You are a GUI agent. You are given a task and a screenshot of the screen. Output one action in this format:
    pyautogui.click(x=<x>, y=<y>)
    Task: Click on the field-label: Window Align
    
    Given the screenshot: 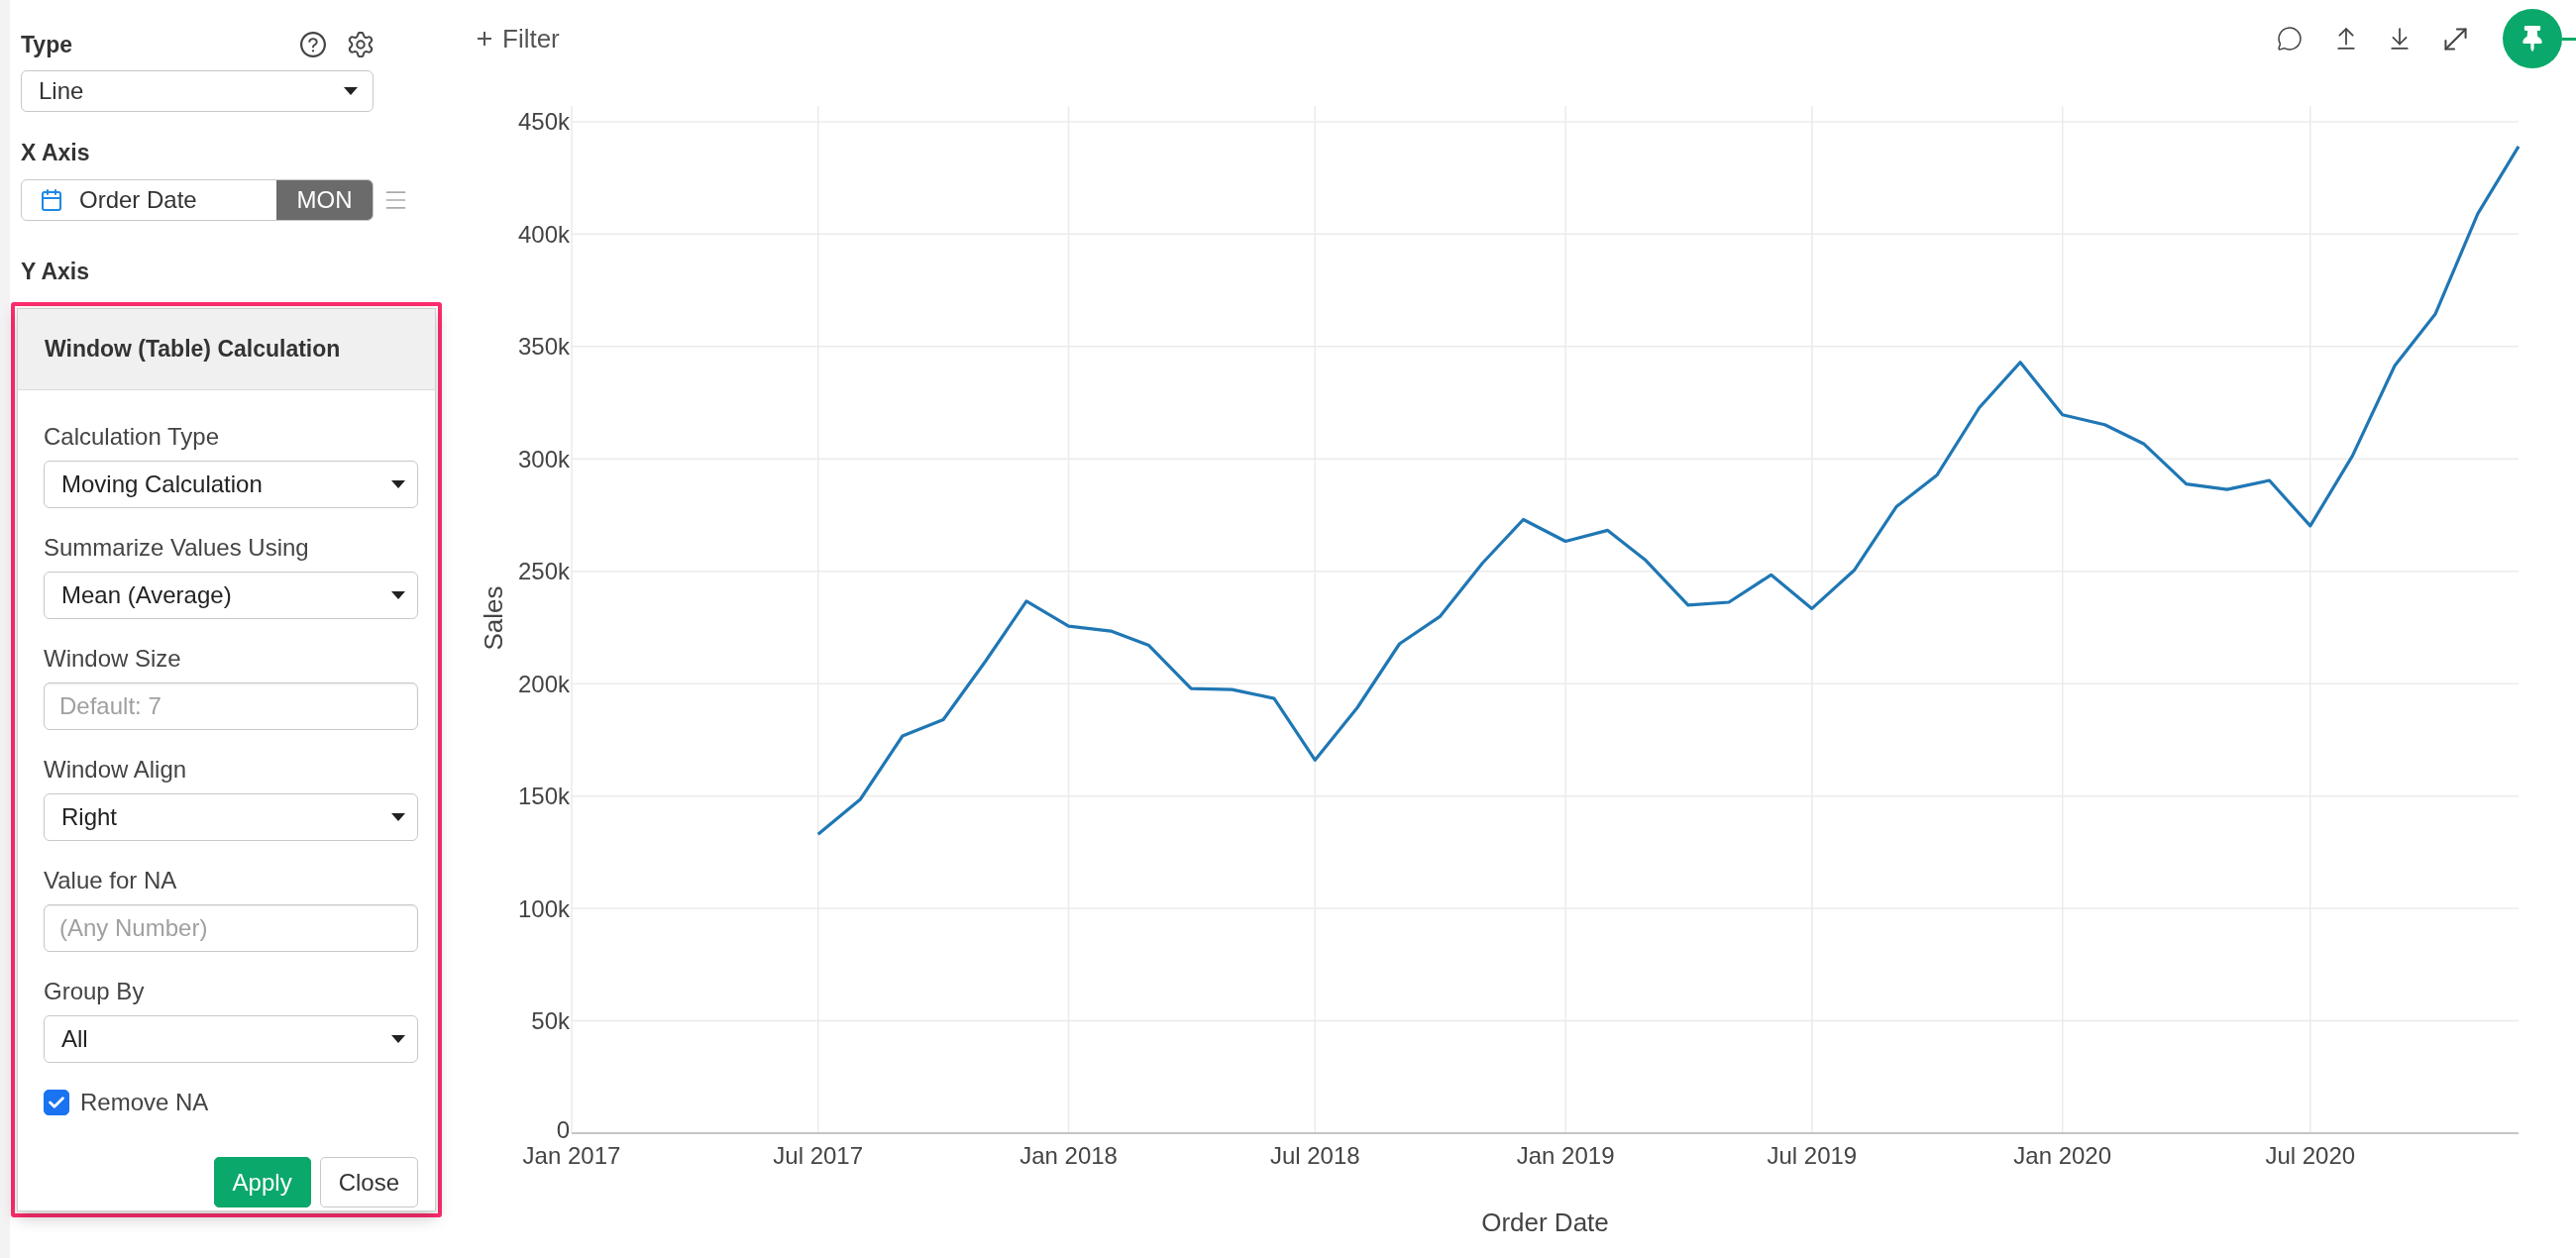 What is the action you would take?
    pyautogui.click(x=115, y=770)
    